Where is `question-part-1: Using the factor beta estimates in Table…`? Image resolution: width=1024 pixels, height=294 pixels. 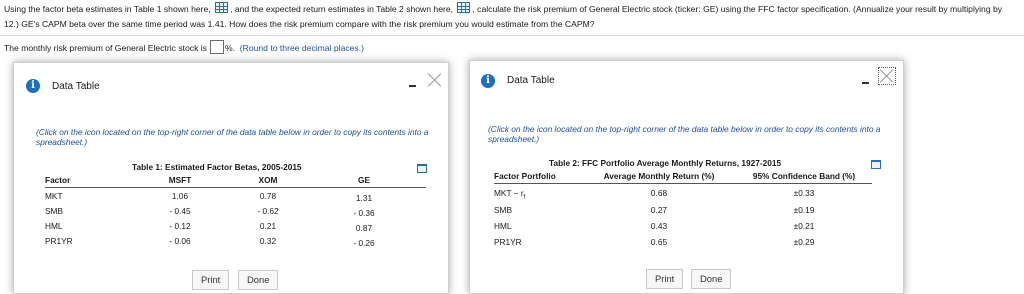 question-part-1: Using the factor beta estimates in Table… is located at coordinates (107, 9).